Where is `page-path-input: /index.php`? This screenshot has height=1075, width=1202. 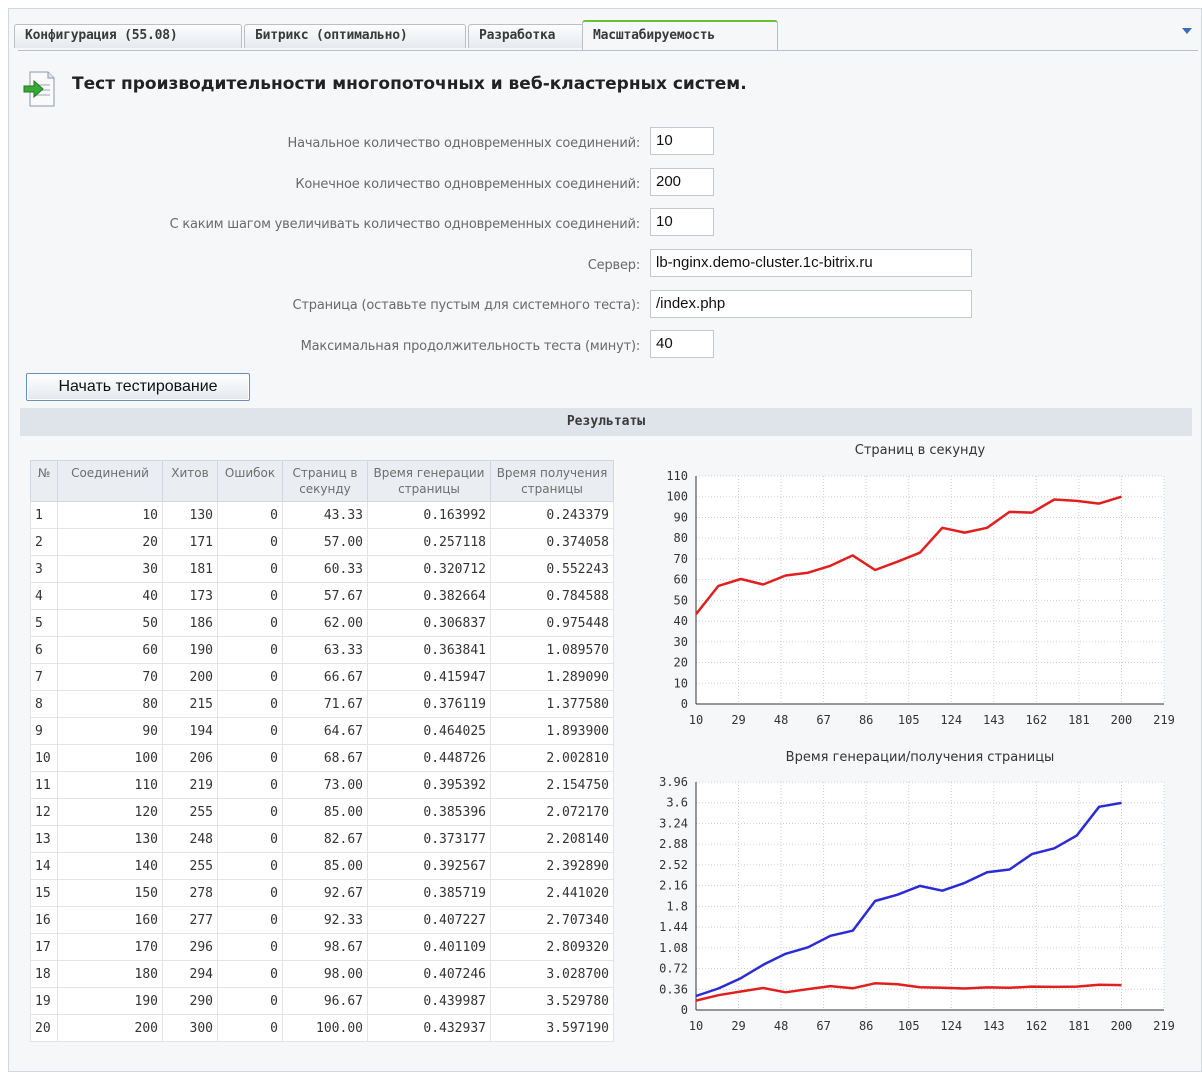 page-path-input: /index.php is located at coordinates (811, 304).